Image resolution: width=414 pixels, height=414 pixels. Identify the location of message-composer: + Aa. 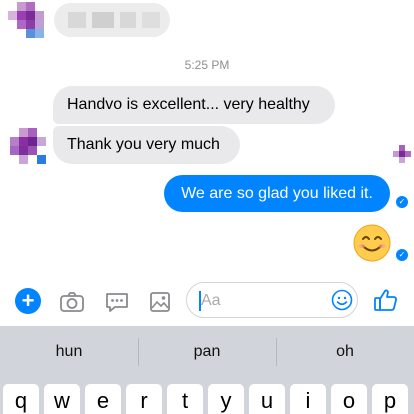
(207, 302).